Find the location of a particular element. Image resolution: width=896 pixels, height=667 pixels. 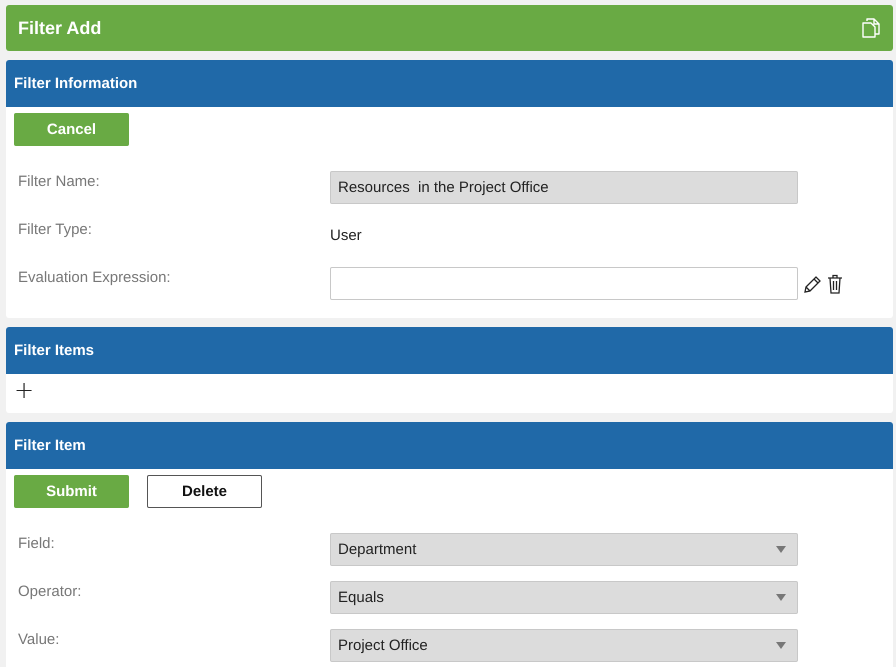

trash-icon is located at coordinates (835, 283).